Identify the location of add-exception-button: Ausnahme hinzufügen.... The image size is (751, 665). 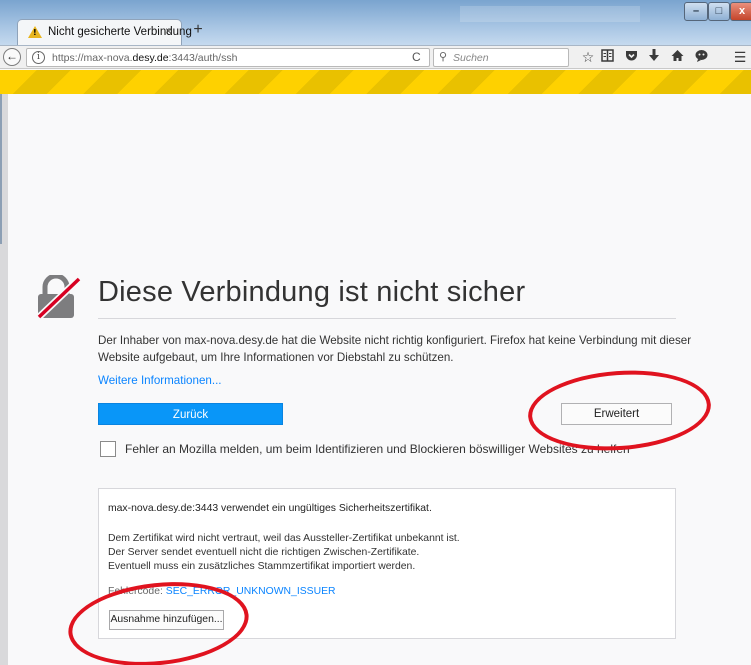
(166, 620).